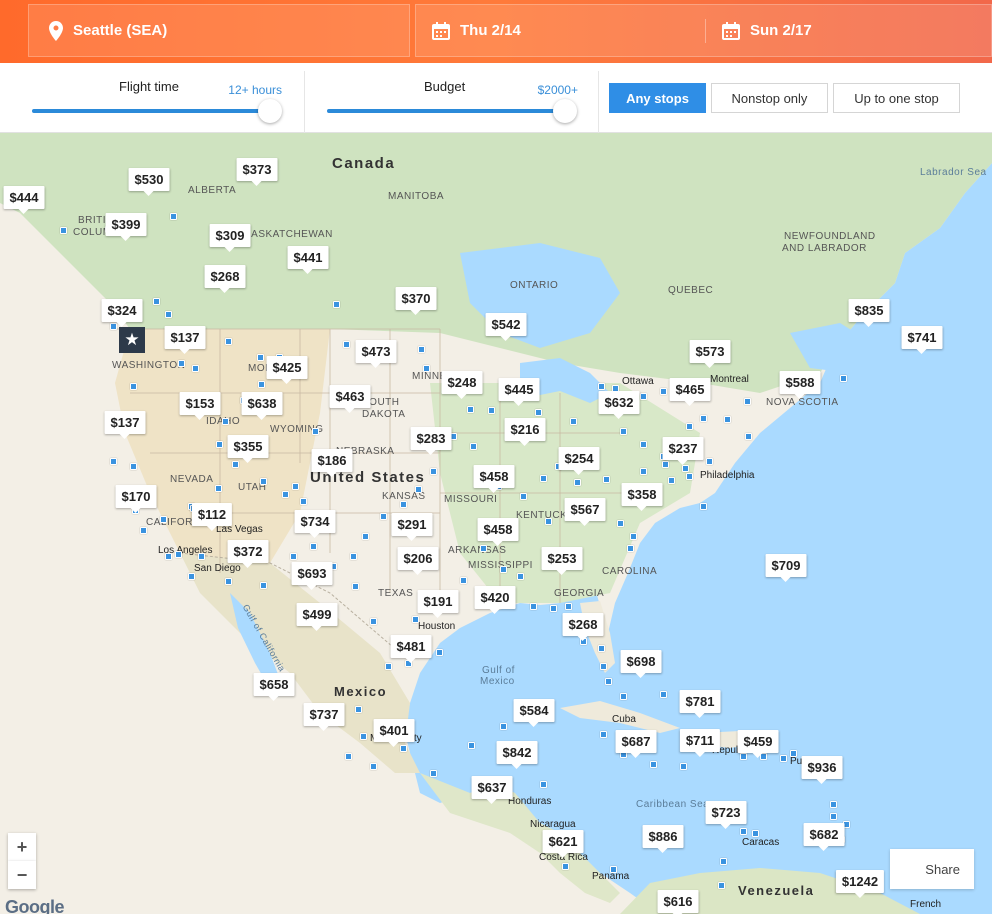 This screenshot has height=914, width=992. Describe the element at coordinates (185, 340) in the screenshot. I see `price-marker: $137` at that location.